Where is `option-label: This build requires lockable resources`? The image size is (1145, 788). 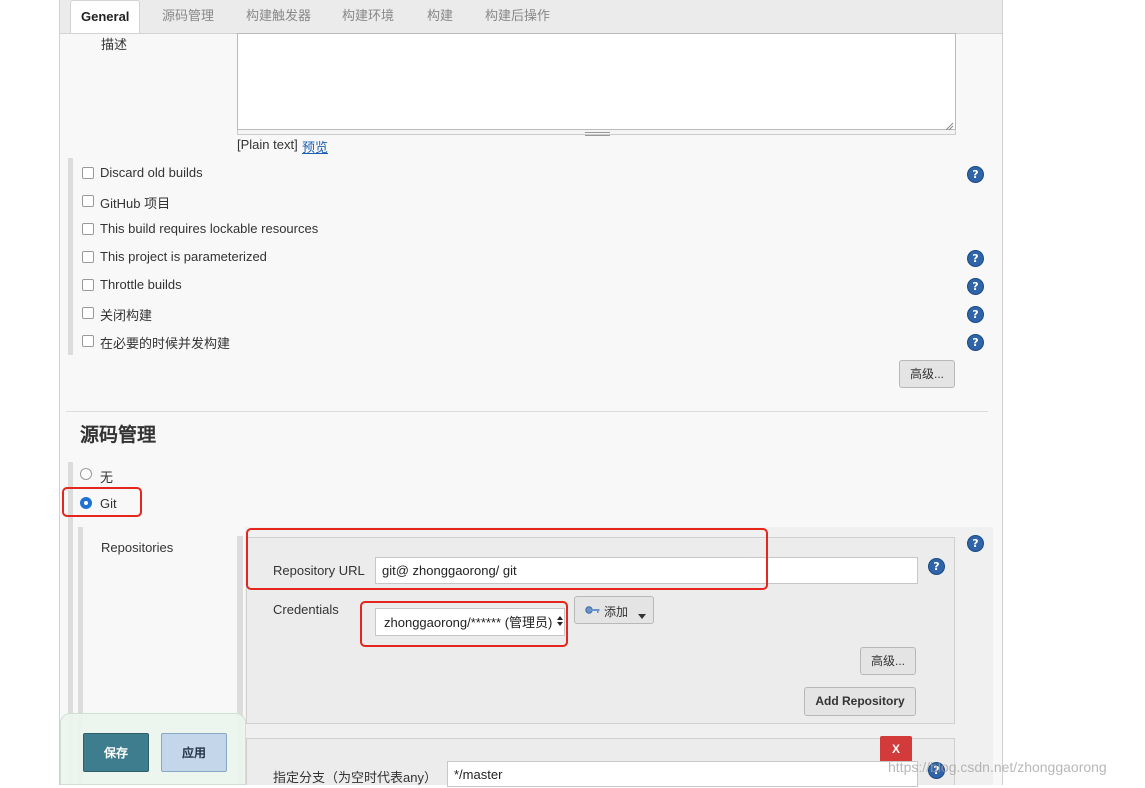
option-label: This build requires lockable resources is located at coordinates (209, 228).